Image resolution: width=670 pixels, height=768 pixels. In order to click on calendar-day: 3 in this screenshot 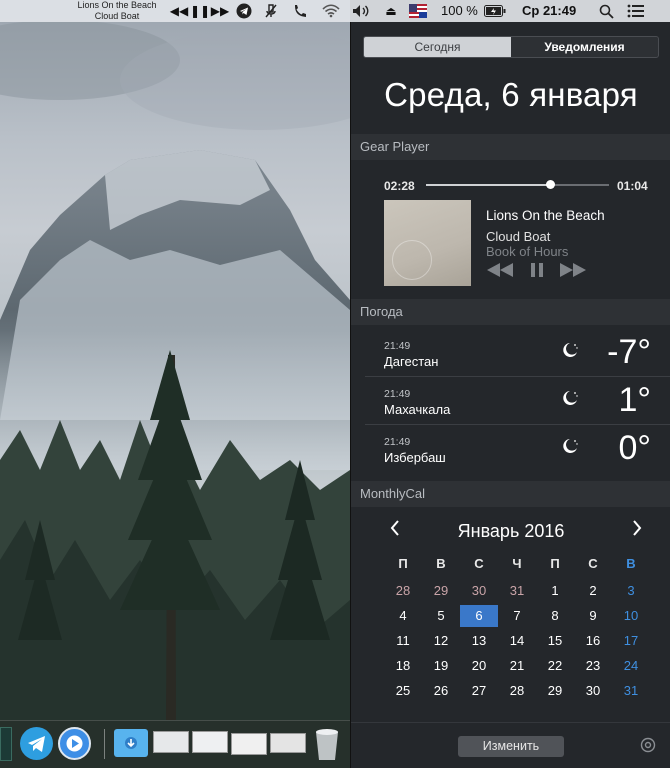, I will do `click(631, 591)`.